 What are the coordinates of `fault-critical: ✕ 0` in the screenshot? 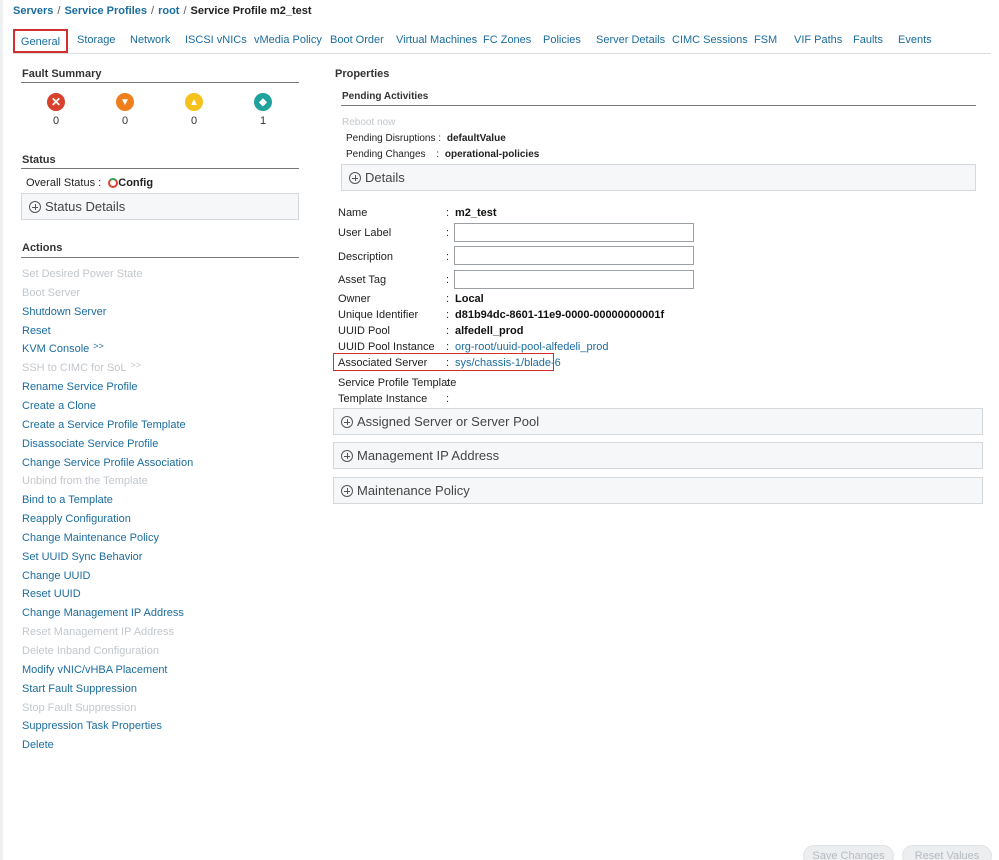 It's located at (56, 110).